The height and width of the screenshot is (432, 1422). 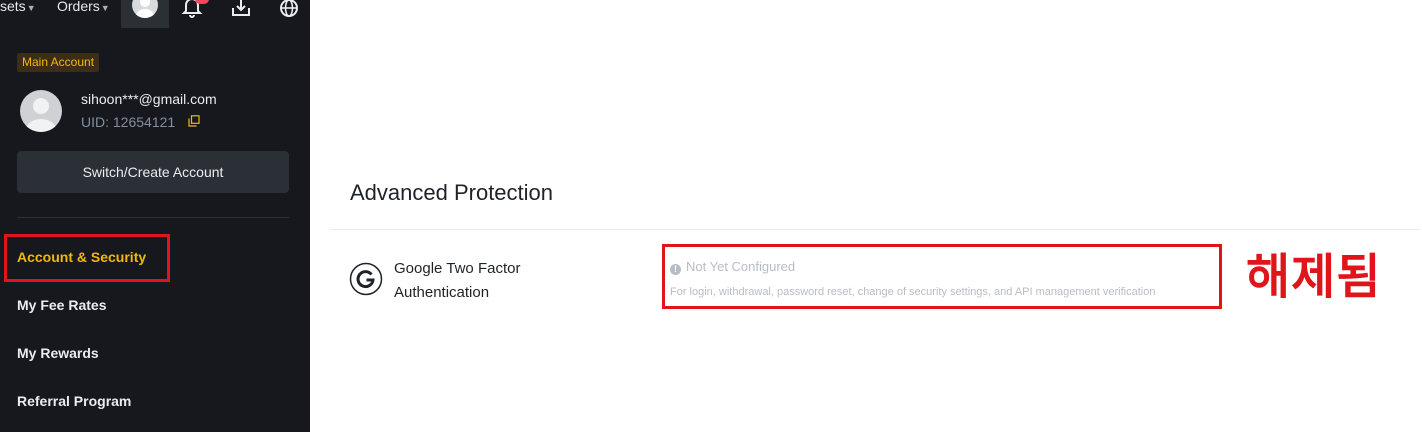 I want to click on download-icon, so click(x=241, y=10).